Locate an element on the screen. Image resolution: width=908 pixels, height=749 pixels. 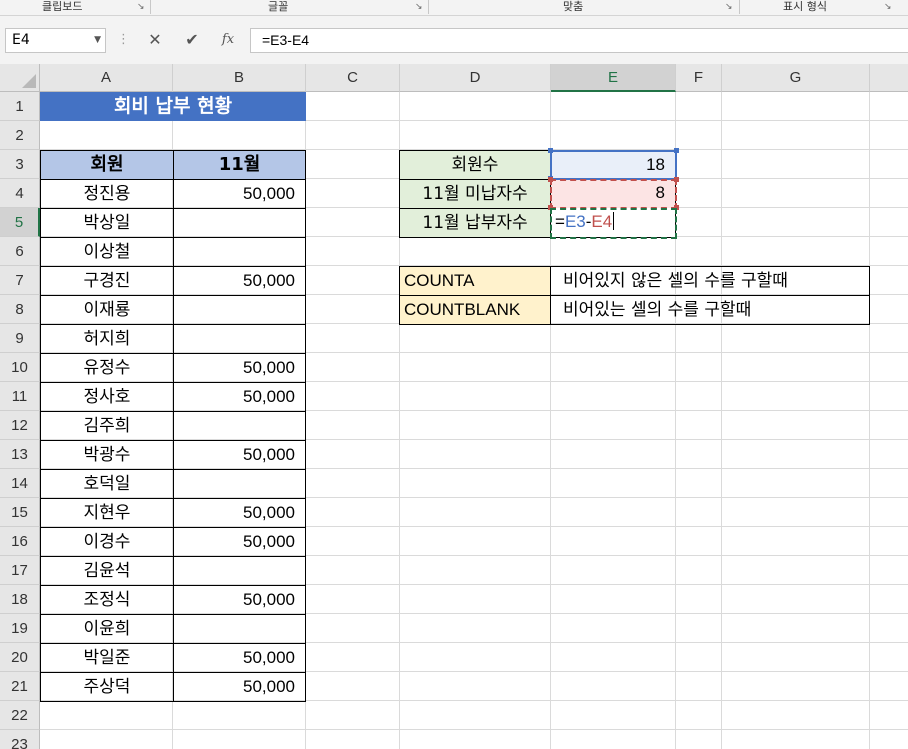
cancel-button: ✕ is located at coordinates (155, 40).